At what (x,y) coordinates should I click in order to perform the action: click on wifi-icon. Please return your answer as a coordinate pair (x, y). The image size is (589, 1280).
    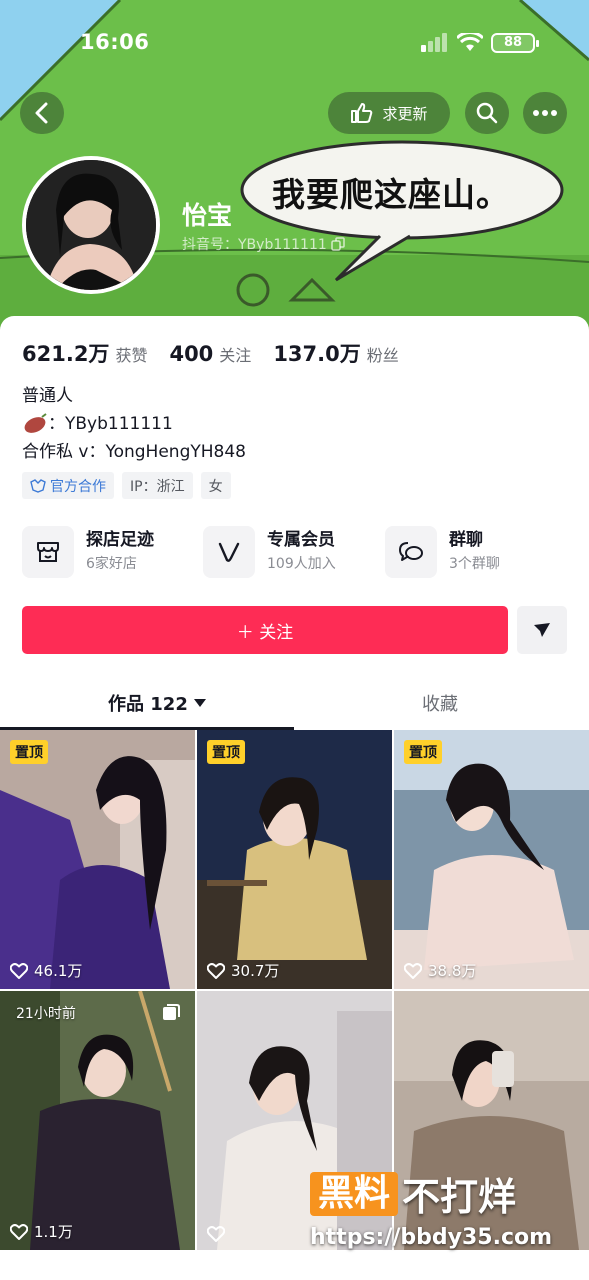
    Looking at the image, I should click on (470, 42).